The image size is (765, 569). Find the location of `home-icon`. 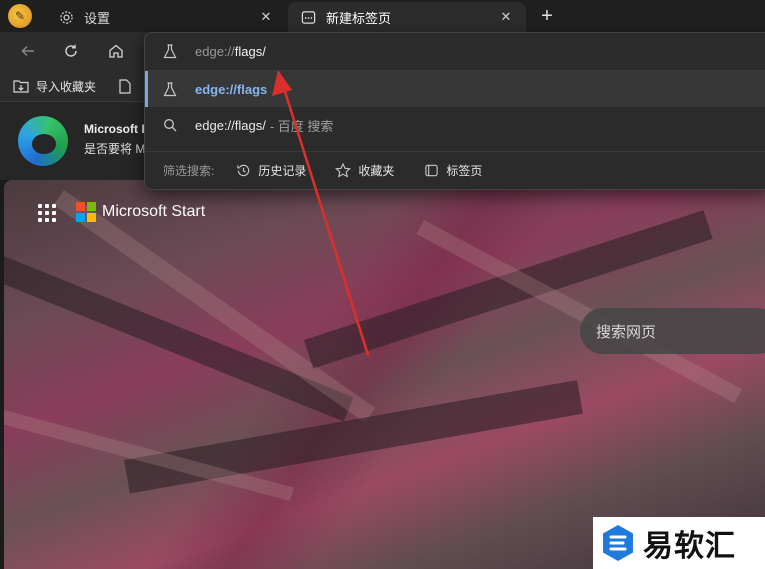

home-icon is located at coordinates (116, 51).